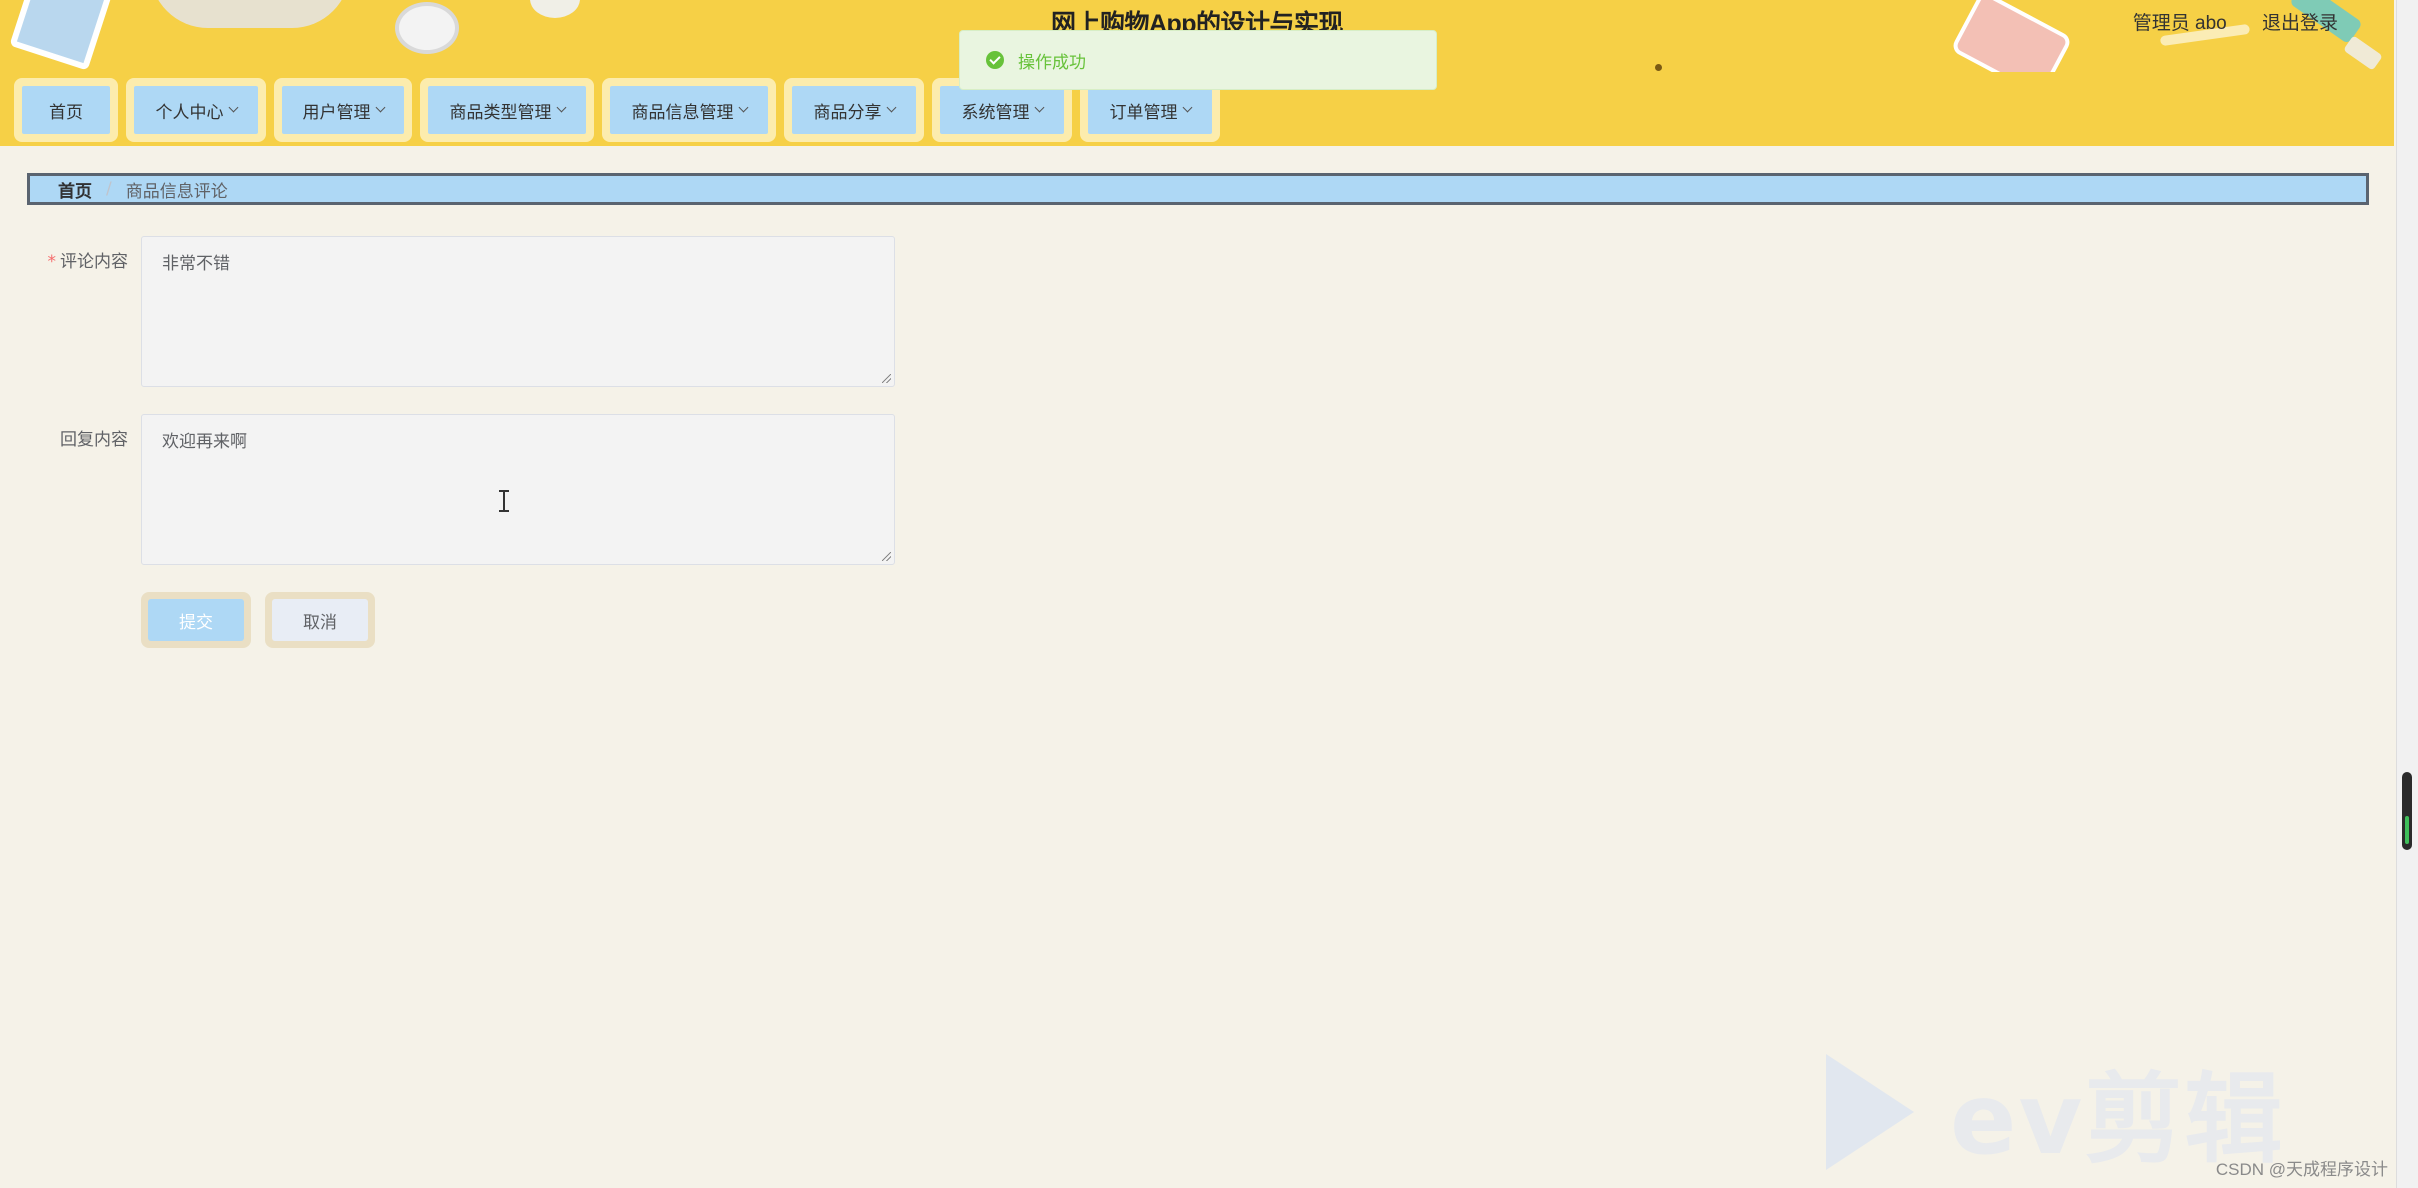 The width and height of the screenshot is (2418, 1188). I want to click on nav-item-label: 订单管理, so click(1143, 112).